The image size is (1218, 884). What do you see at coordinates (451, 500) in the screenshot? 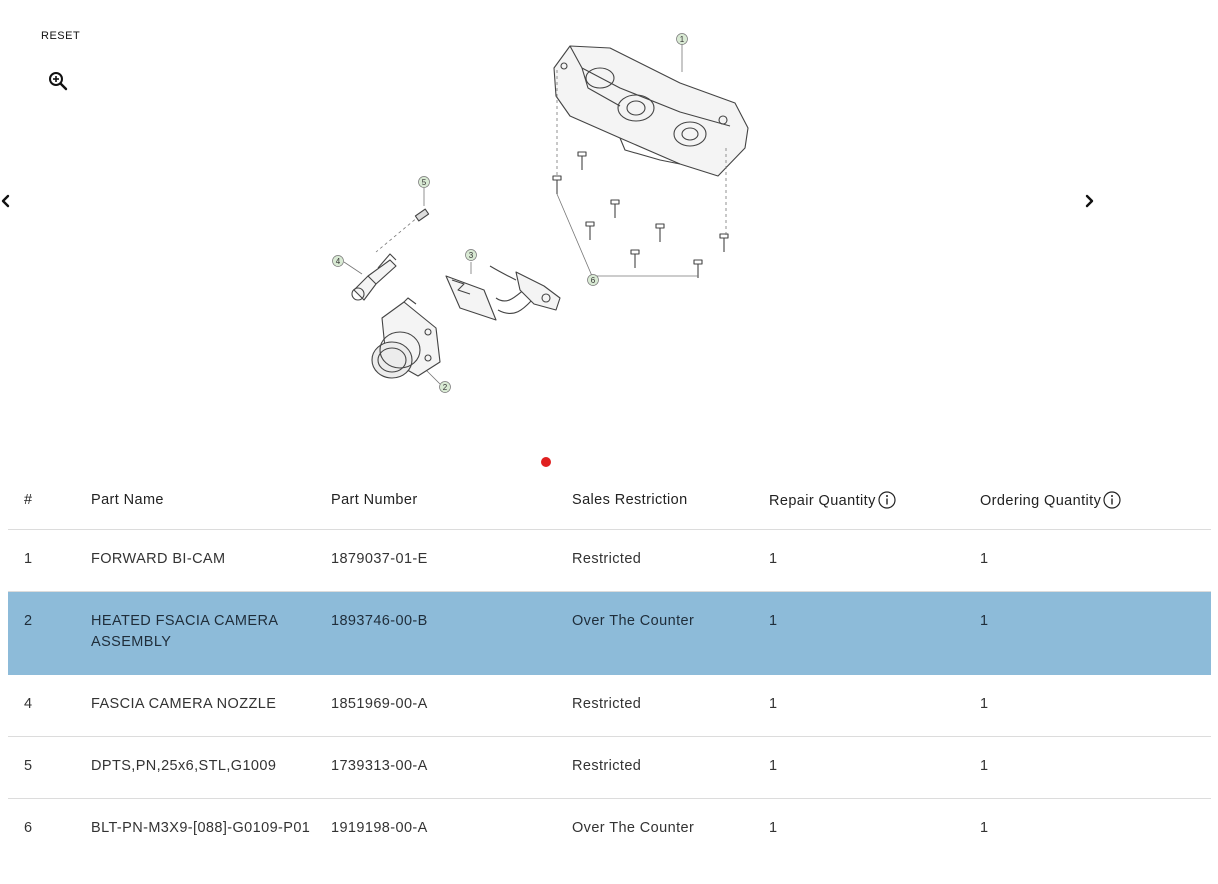
I see `header-part-number: Part Number` at bounding box center [451, 500].